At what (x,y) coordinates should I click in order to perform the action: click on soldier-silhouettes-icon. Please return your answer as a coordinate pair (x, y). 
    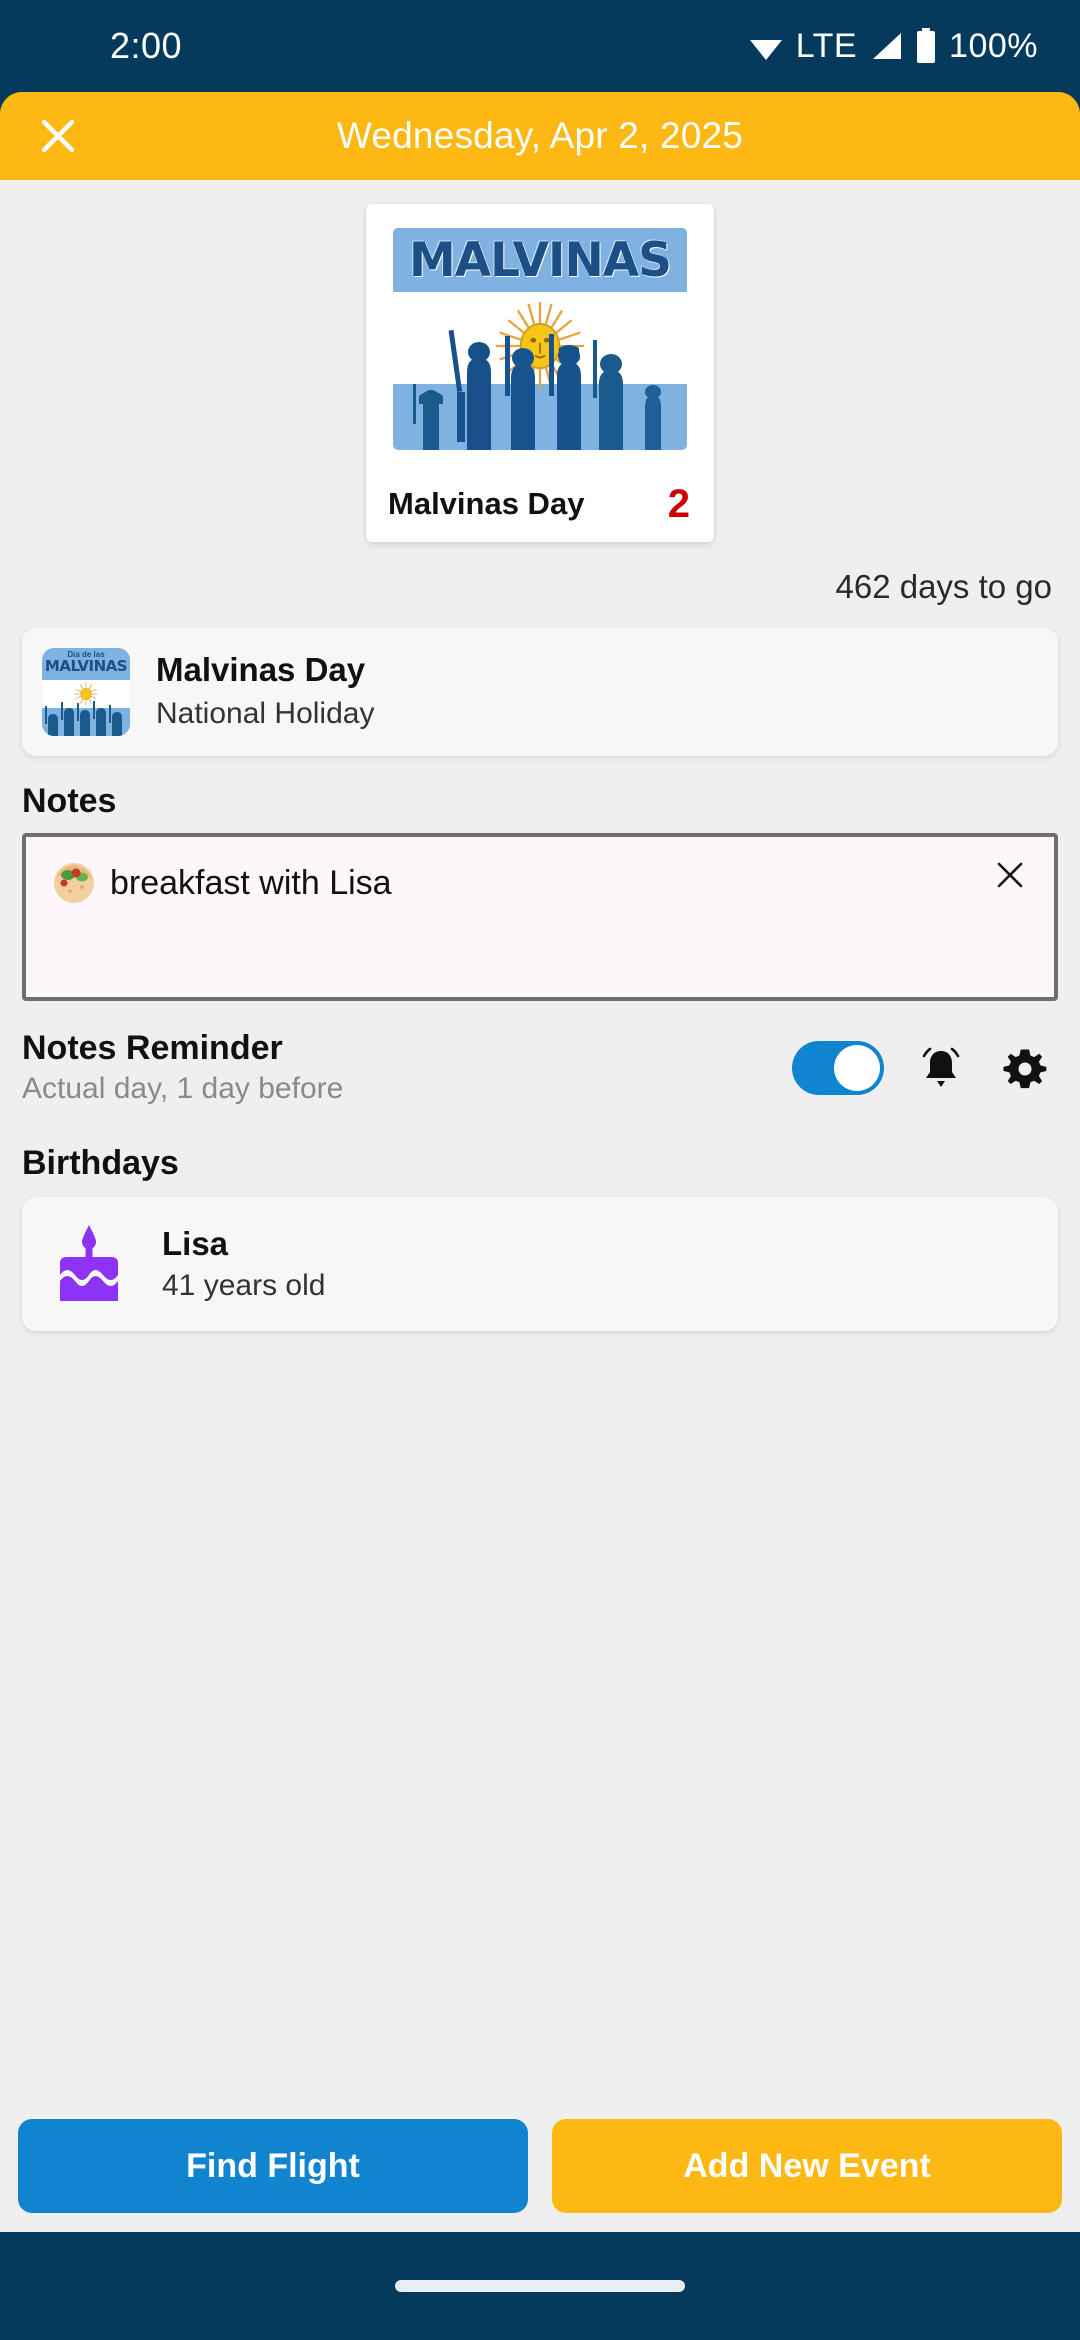
    Looking at the image, I should click on (540, 386).